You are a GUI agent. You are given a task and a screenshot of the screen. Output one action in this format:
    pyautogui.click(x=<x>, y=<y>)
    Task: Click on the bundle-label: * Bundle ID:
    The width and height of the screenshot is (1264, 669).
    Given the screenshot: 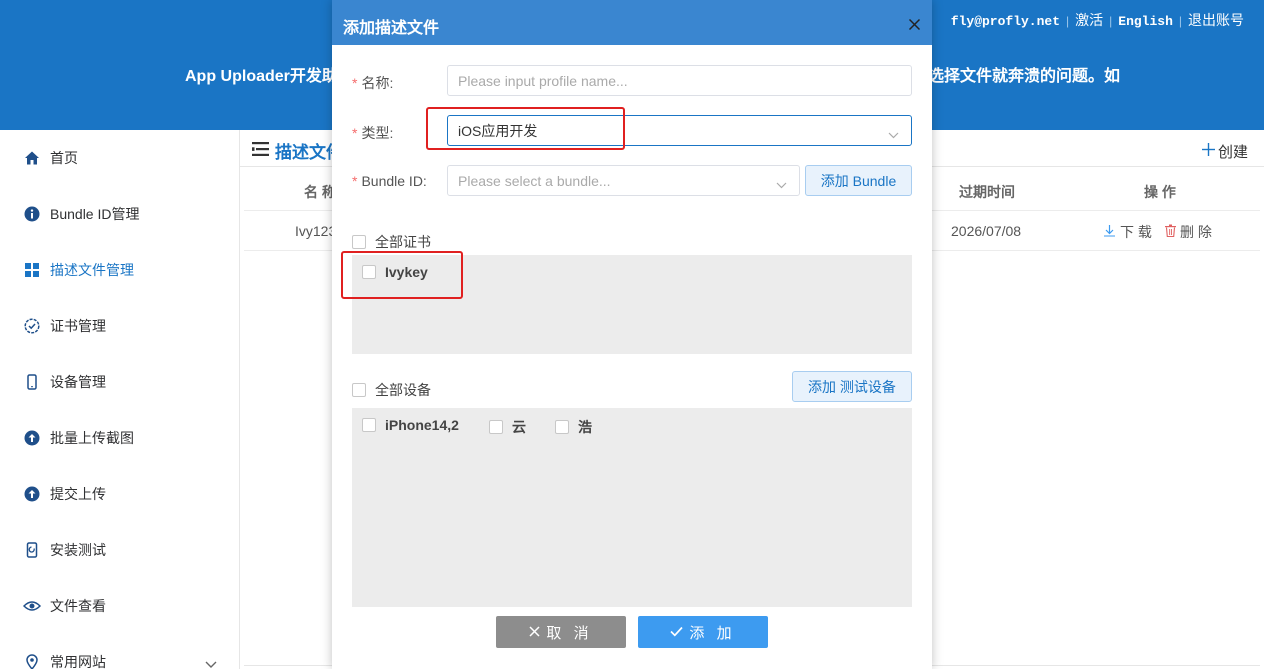 What is the action you would take?
    pyautogui.click(x=389, y=181)
    